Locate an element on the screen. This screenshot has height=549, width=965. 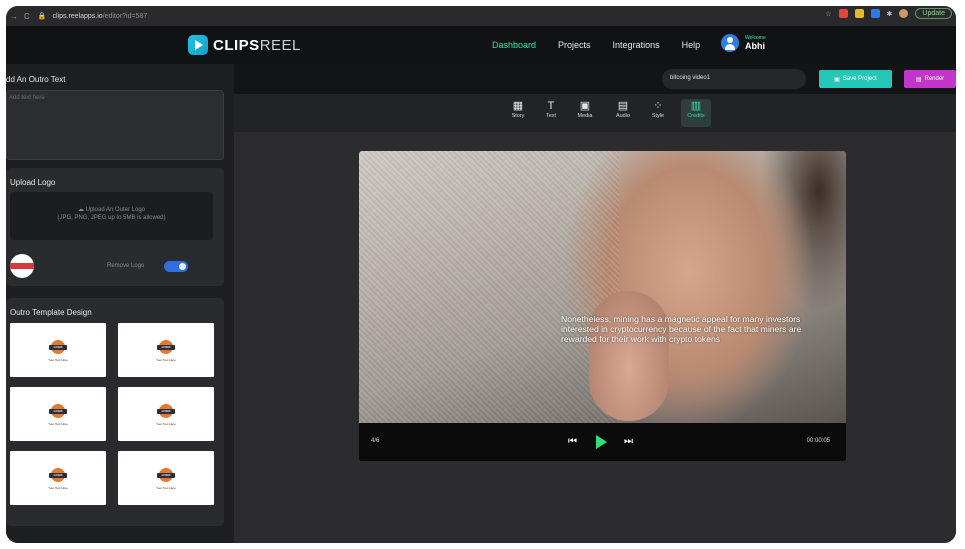
main-navigation: Dashboard Projects Integrations Help is located at coordinates (607, 45).